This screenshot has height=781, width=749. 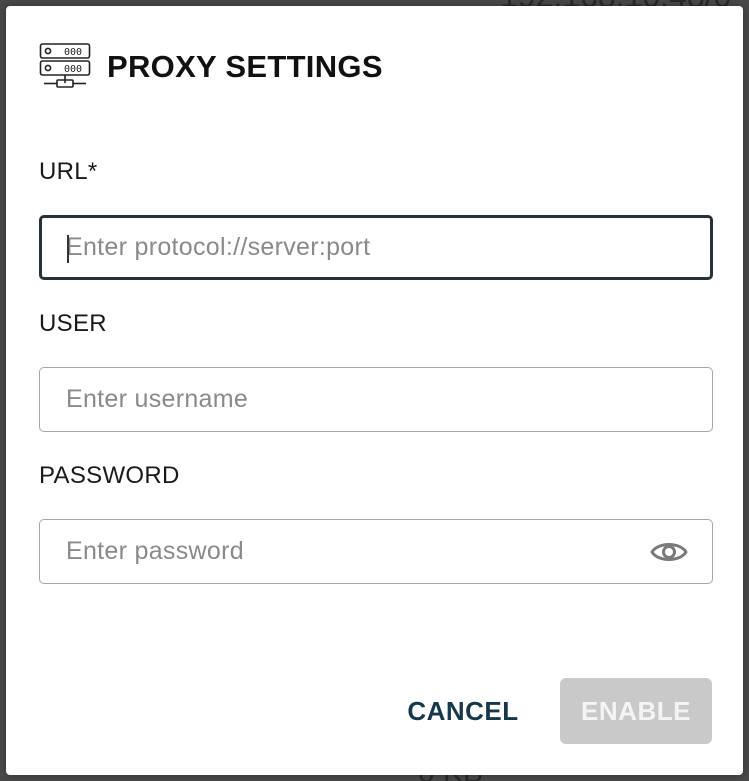 I want to click on user-field-wrapper, so click(x=376, y=399).